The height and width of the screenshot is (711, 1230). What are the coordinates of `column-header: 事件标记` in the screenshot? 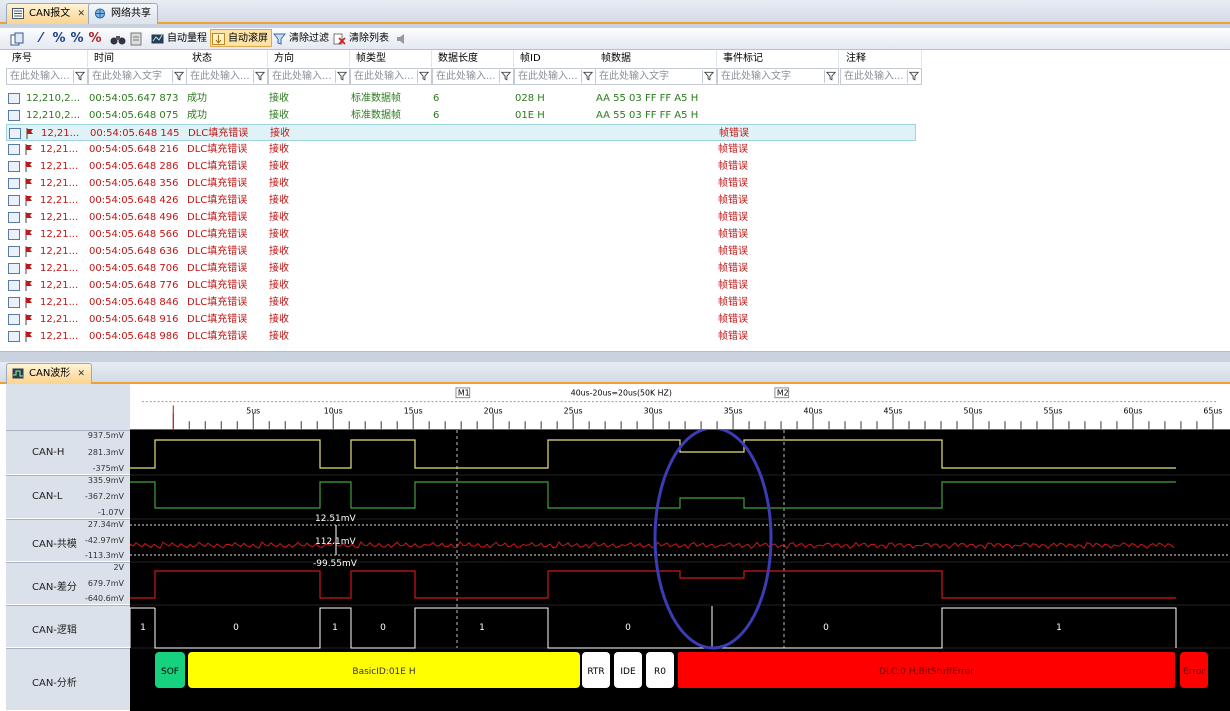 It's located at (778, 58).